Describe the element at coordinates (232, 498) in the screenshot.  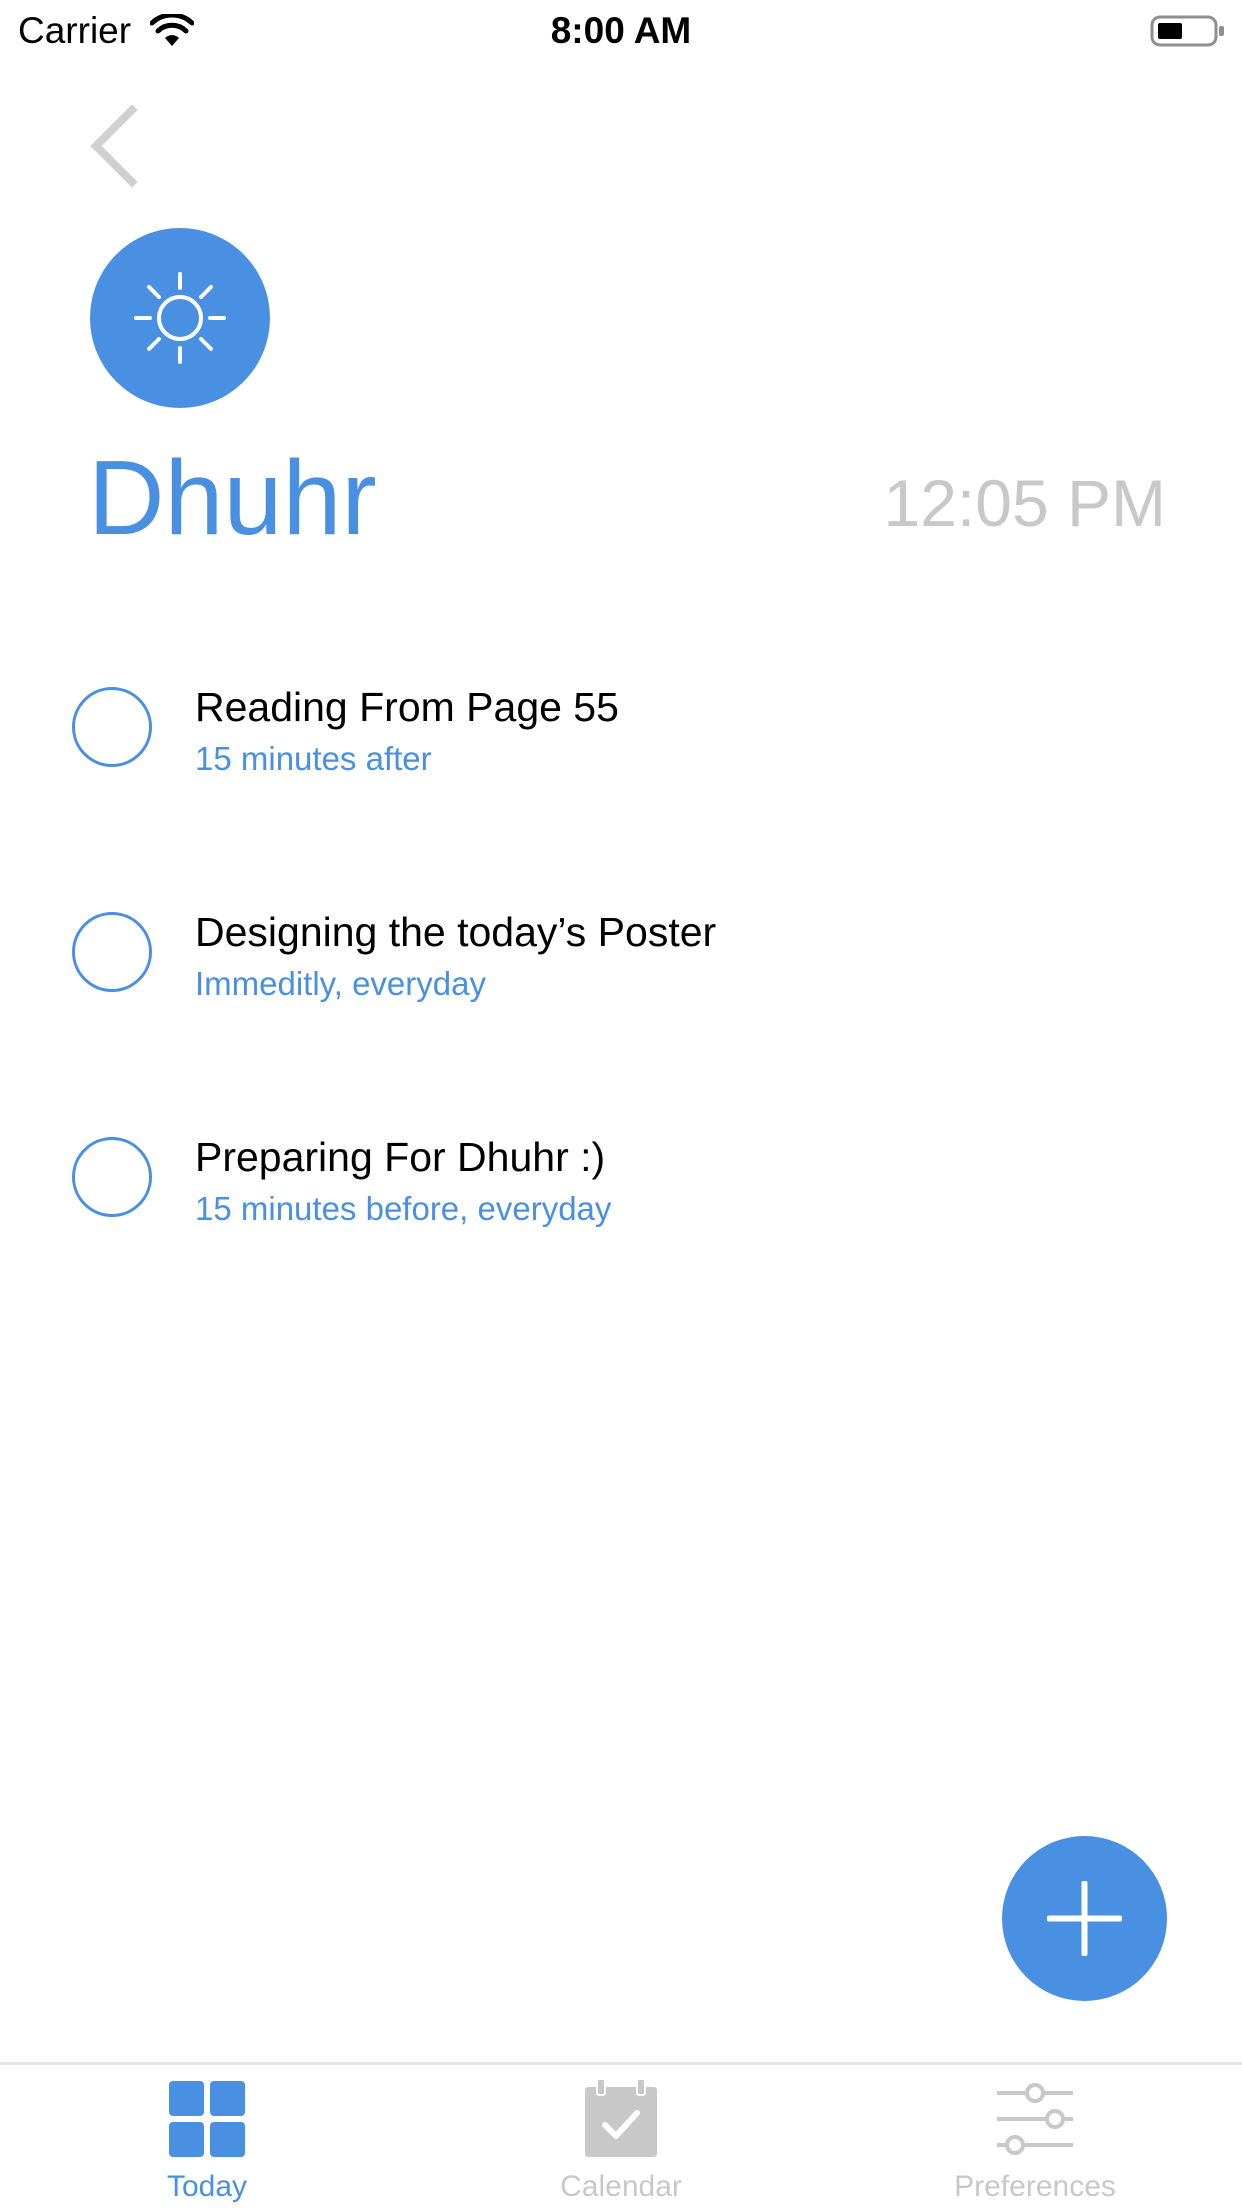
I see `prayer-name: Dhuhr` at that location.